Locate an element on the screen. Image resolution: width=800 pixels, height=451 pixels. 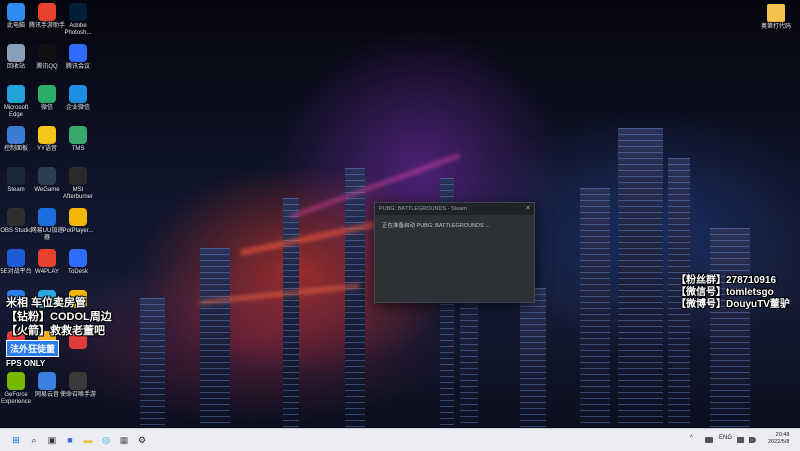
overlay-fans-group: 【粉丝群】278710916 is located at coordinates (726, 280).